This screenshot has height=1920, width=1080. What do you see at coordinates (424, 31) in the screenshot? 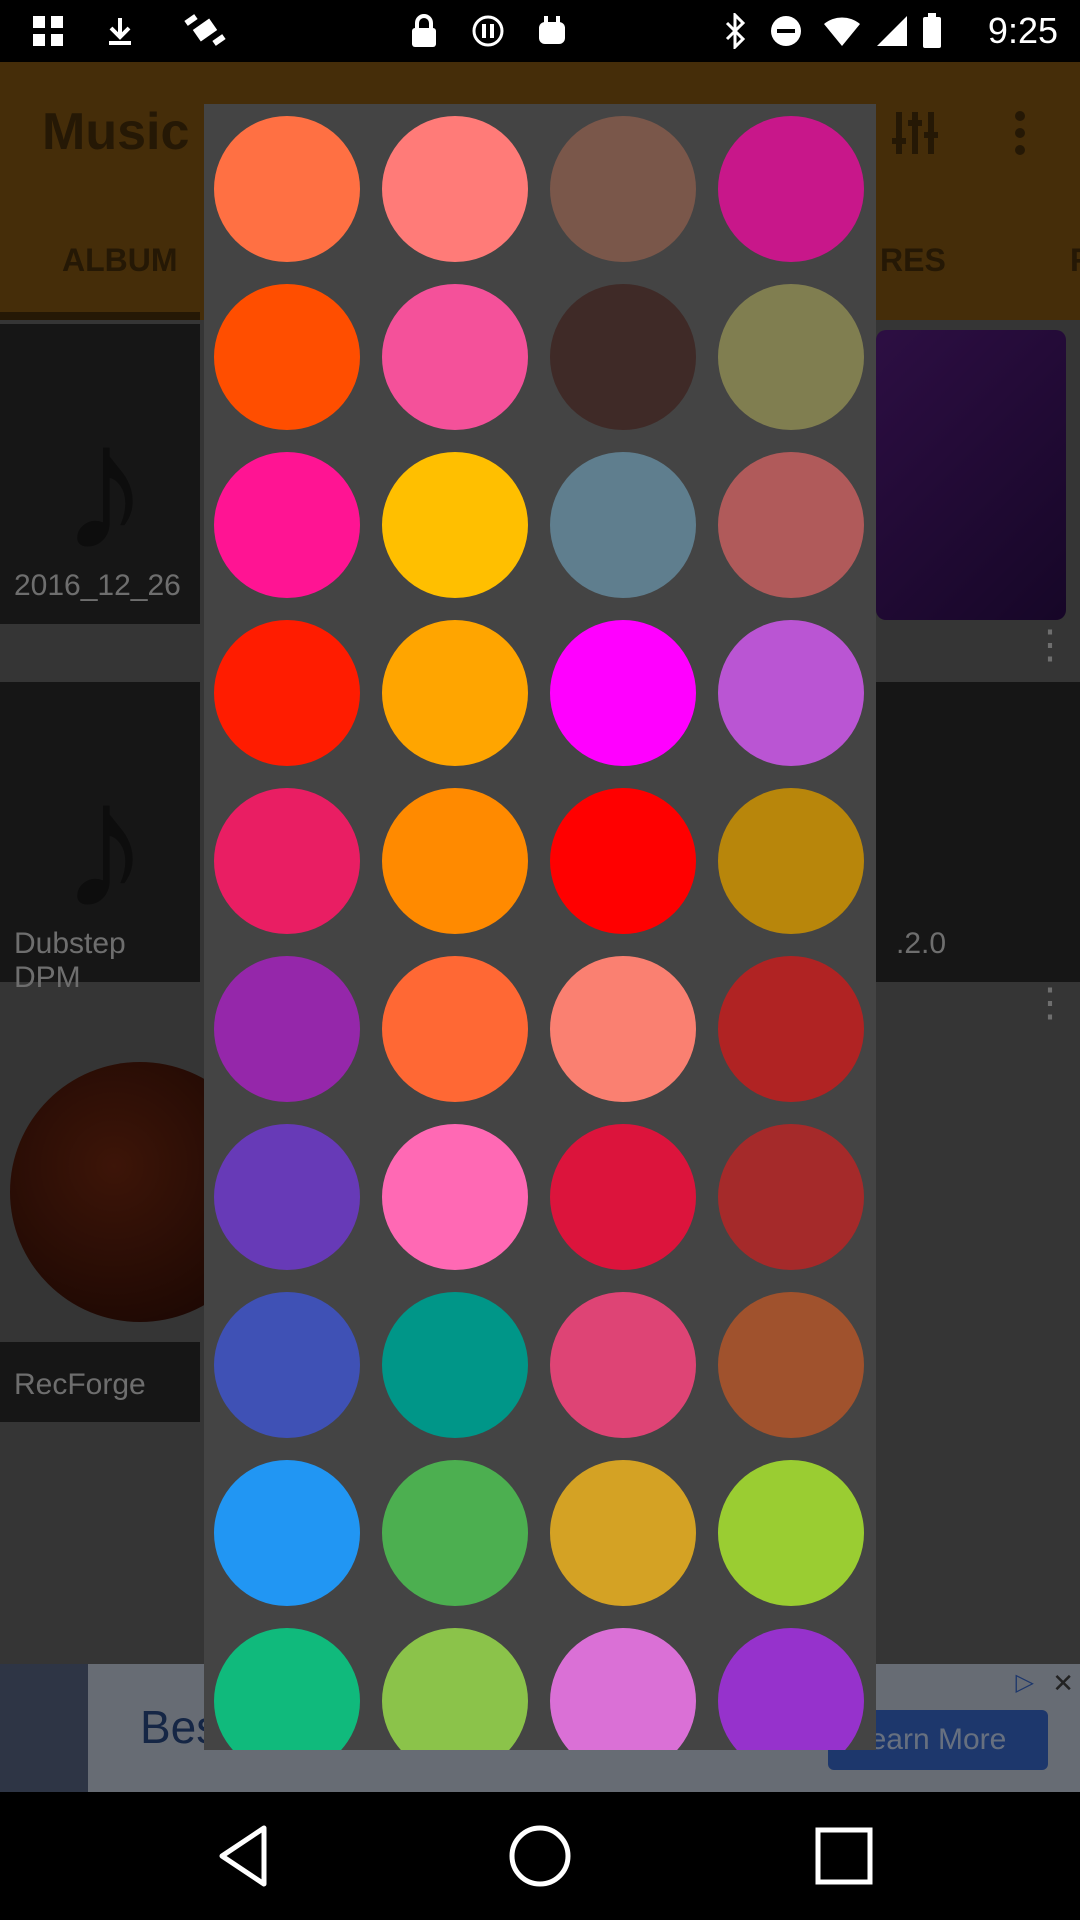
I see `lock-icon` at bounding box center [424, 31].